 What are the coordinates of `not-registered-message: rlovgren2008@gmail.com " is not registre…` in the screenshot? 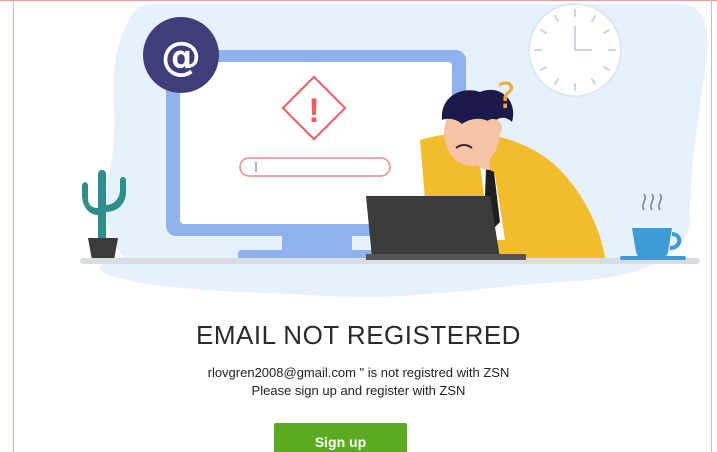 It's located at (358, 372).